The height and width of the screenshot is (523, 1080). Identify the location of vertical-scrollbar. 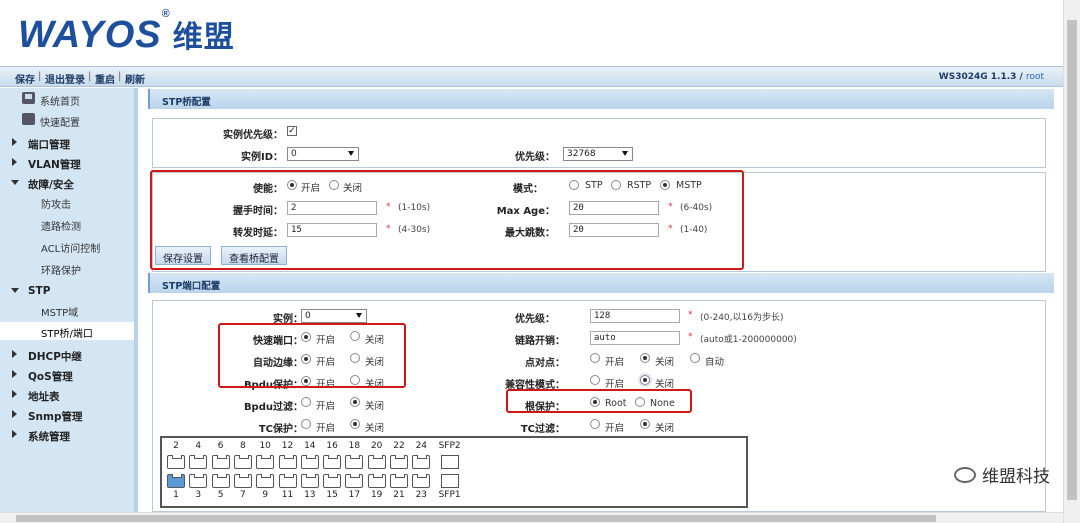
(1071, 261).